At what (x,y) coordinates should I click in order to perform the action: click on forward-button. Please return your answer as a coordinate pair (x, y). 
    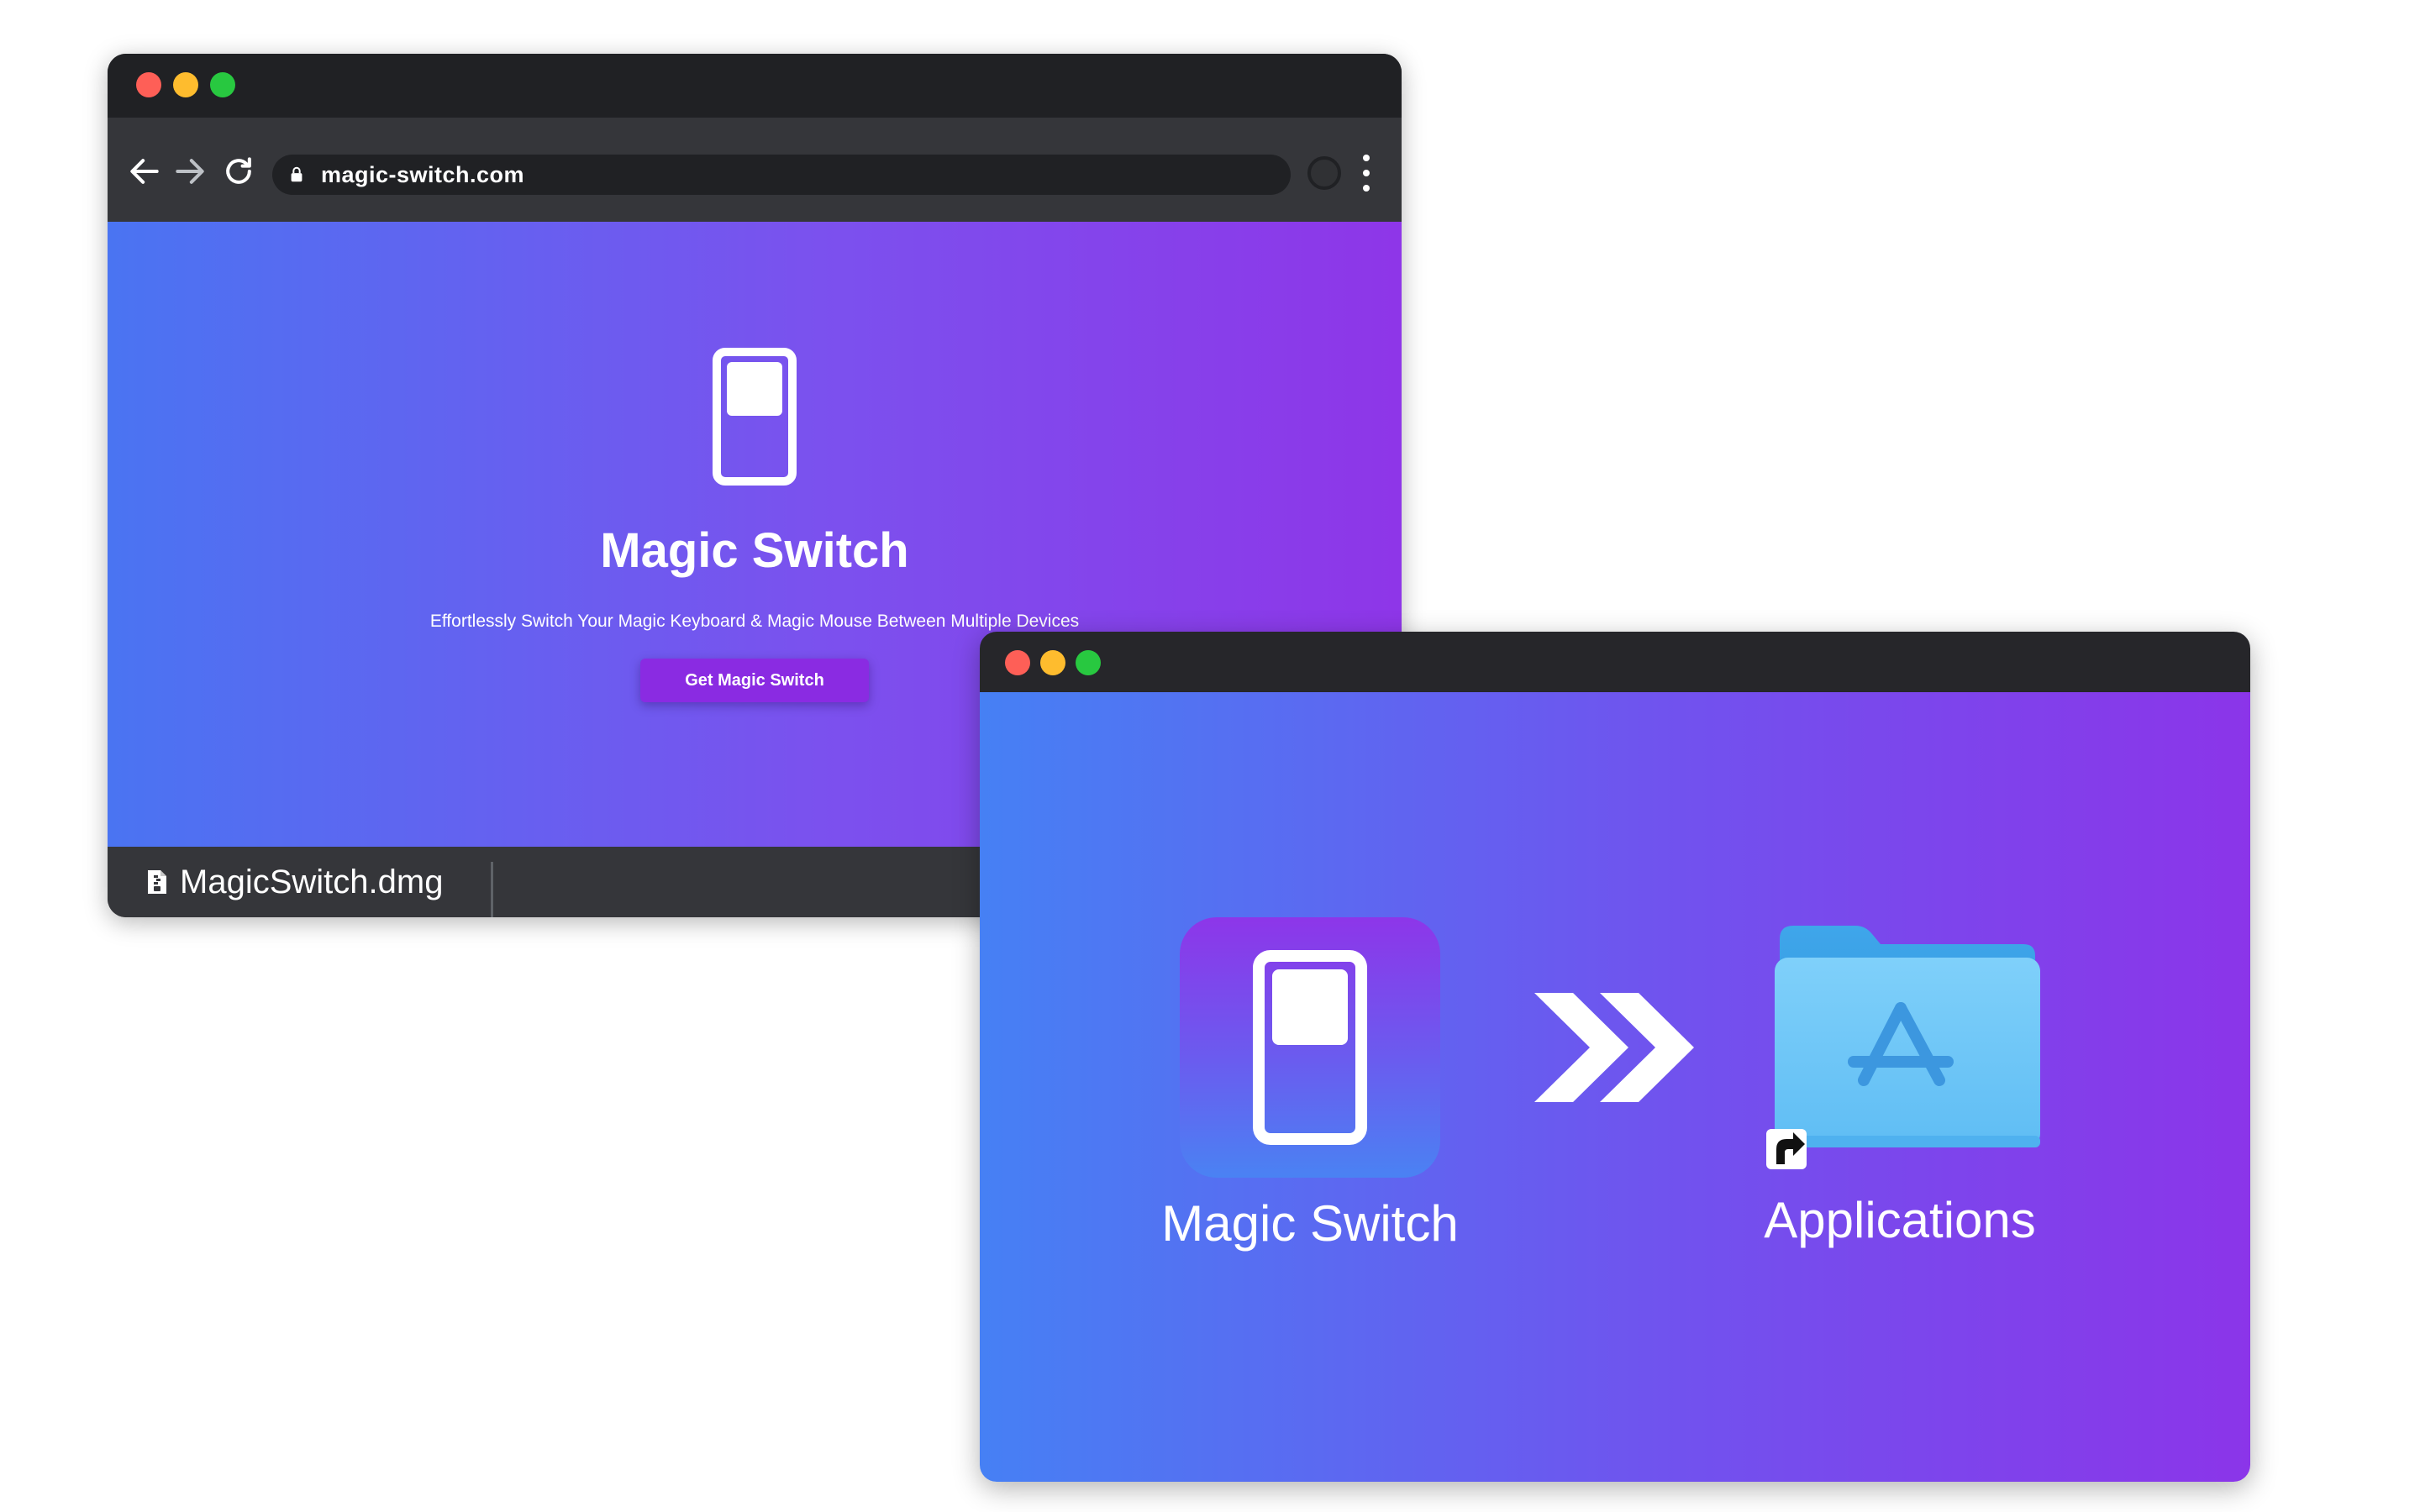
    Looking at the image, I should click on (190, 171).